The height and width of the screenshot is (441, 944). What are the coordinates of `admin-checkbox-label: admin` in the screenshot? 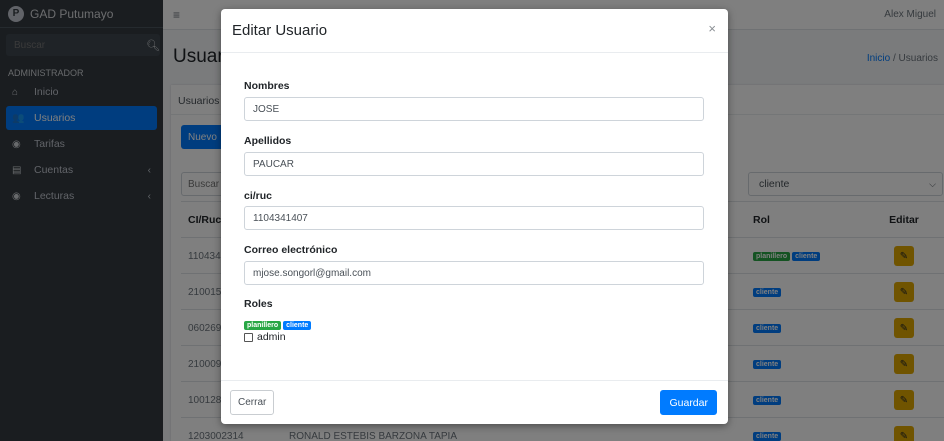 It's located at (271, 337).